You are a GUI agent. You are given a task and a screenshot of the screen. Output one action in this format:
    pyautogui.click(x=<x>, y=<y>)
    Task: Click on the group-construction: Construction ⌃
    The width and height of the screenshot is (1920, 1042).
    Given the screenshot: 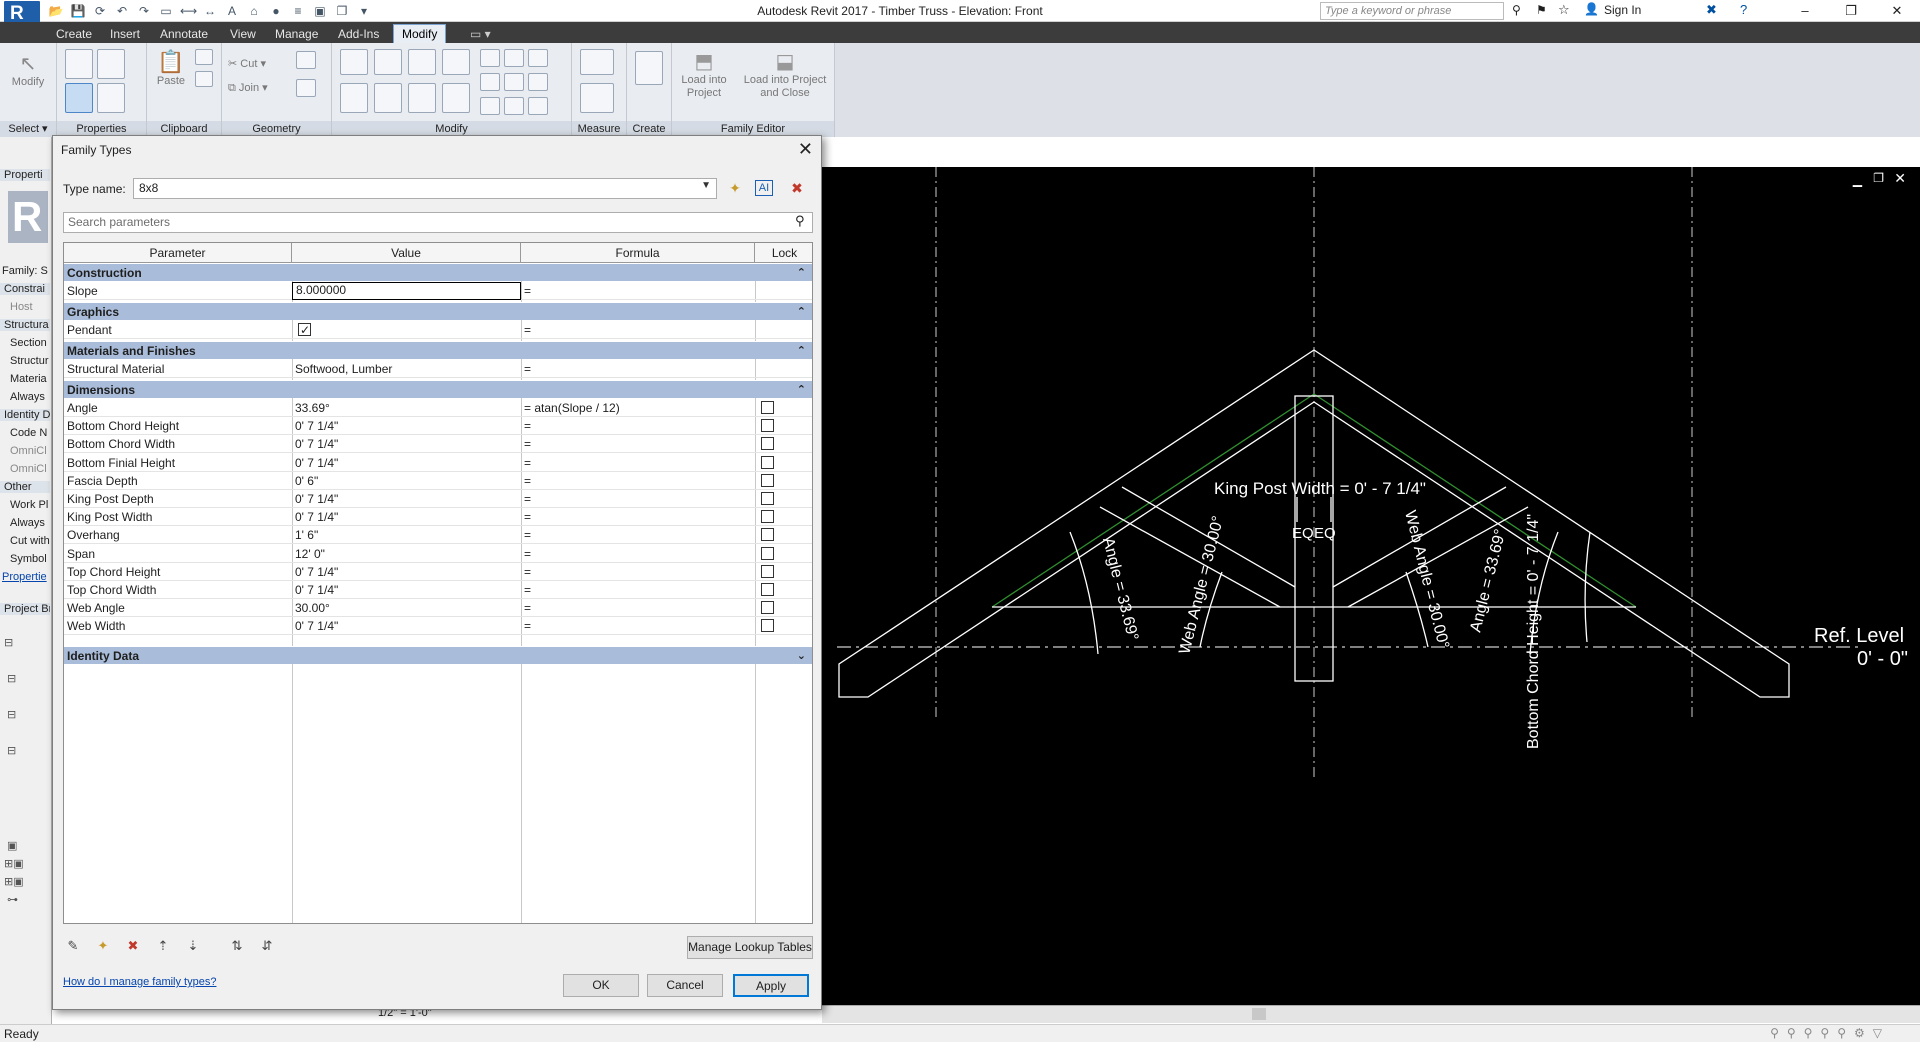 What is the action you would take?
    pyautogui.click(x=438, y=272)
    